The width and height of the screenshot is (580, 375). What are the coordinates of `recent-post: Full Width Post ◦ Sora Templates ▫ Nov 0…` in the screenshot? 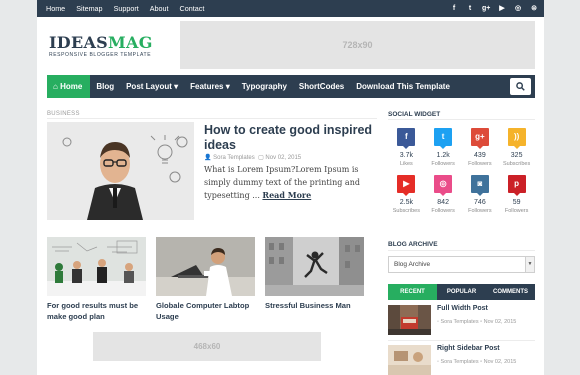 It's located at (461, 322).